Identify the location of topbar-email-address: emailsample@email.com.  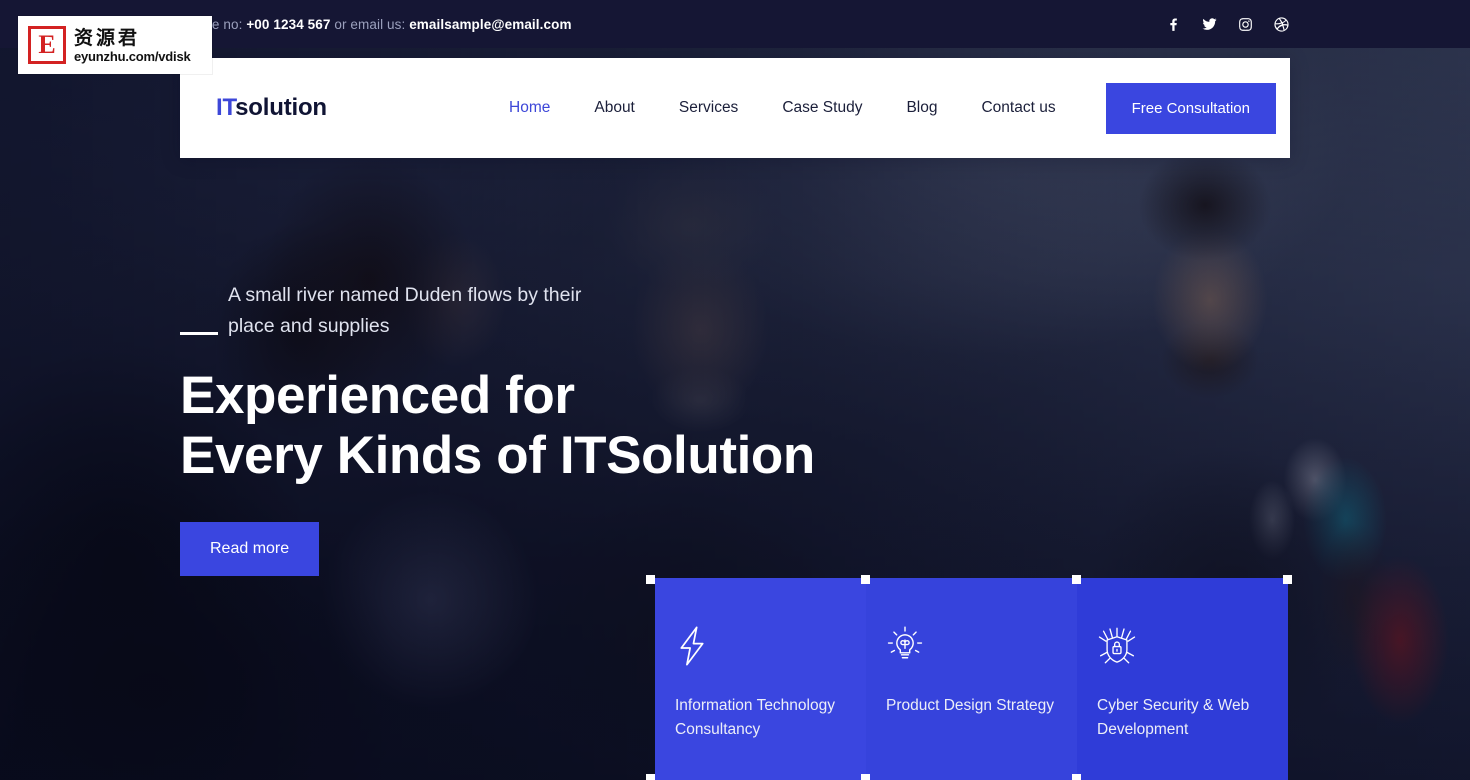
(490, 24).